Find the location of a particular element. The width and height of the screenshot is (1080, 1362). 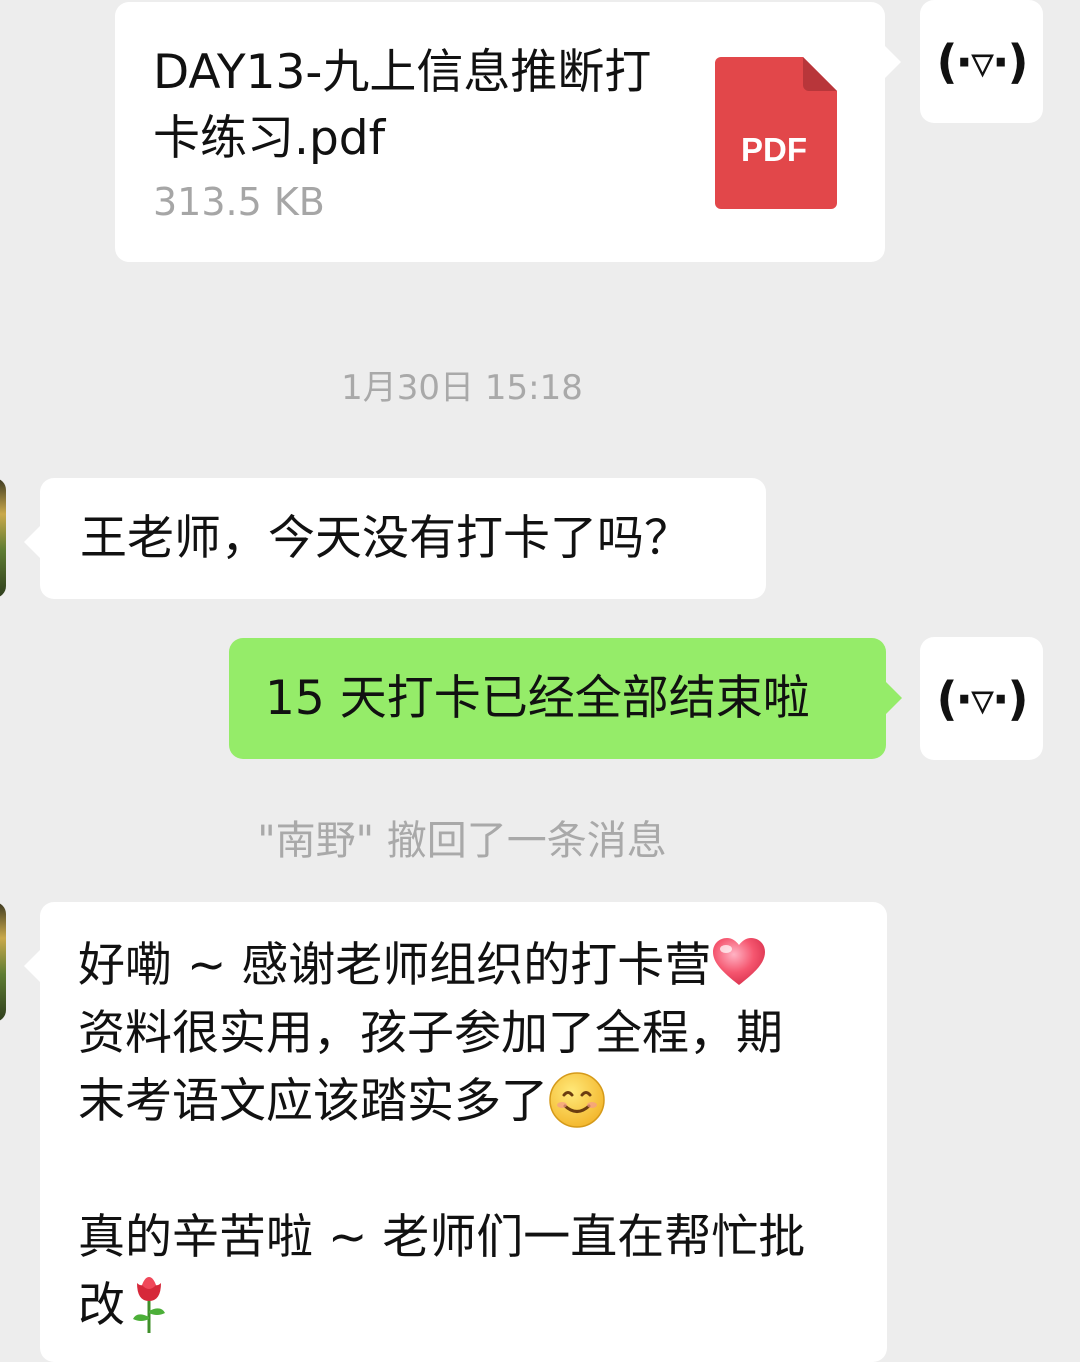

smile-emoji is located at coordinates (577, 1100).